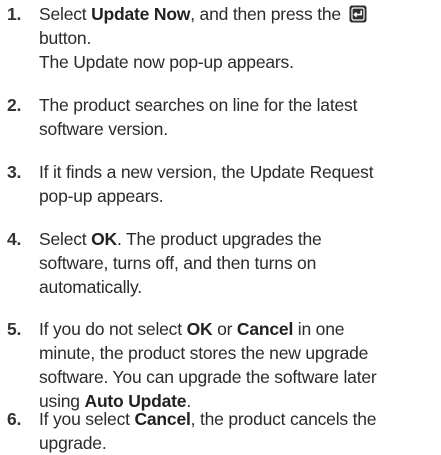 This screenshot has width=441, height=455. Describe the element at coordinates (65, 38) in the screenshot. I see `step-line: button.` at that location.